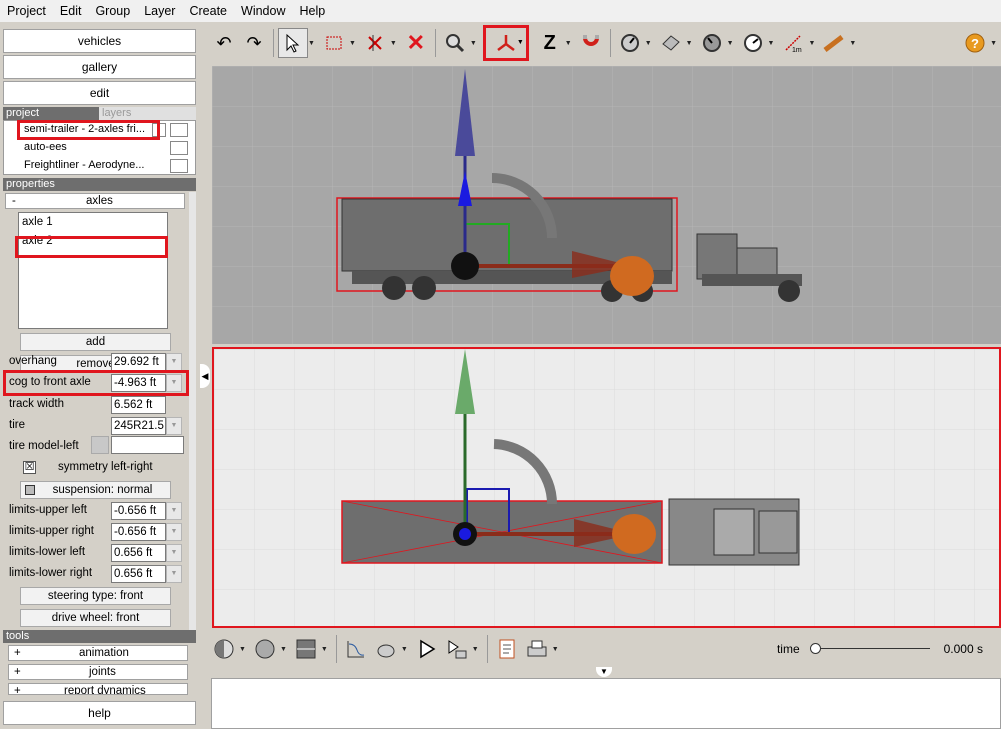 This screenshot has width=1001, height=729. Describe the element at coordinates (224, 649) in the screenshot. I see `shading-icon` at that location.